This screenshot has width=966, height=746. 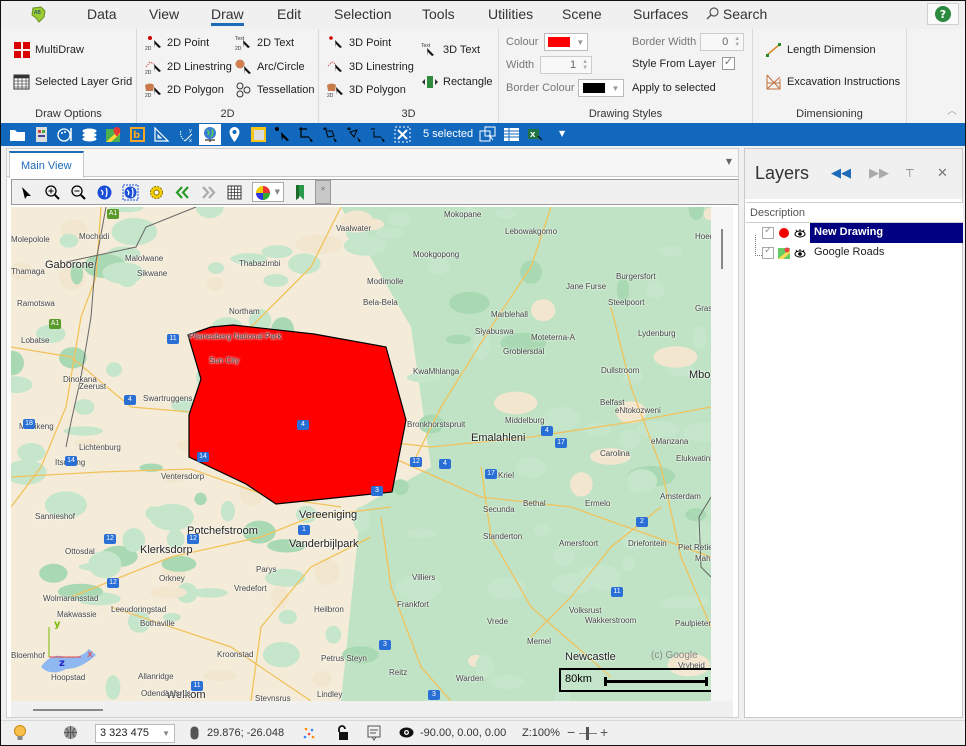 What do you see at coordinates (182, 192) in the screenshot?
I see `previous-view-icon` at bounding box center [182, 192].